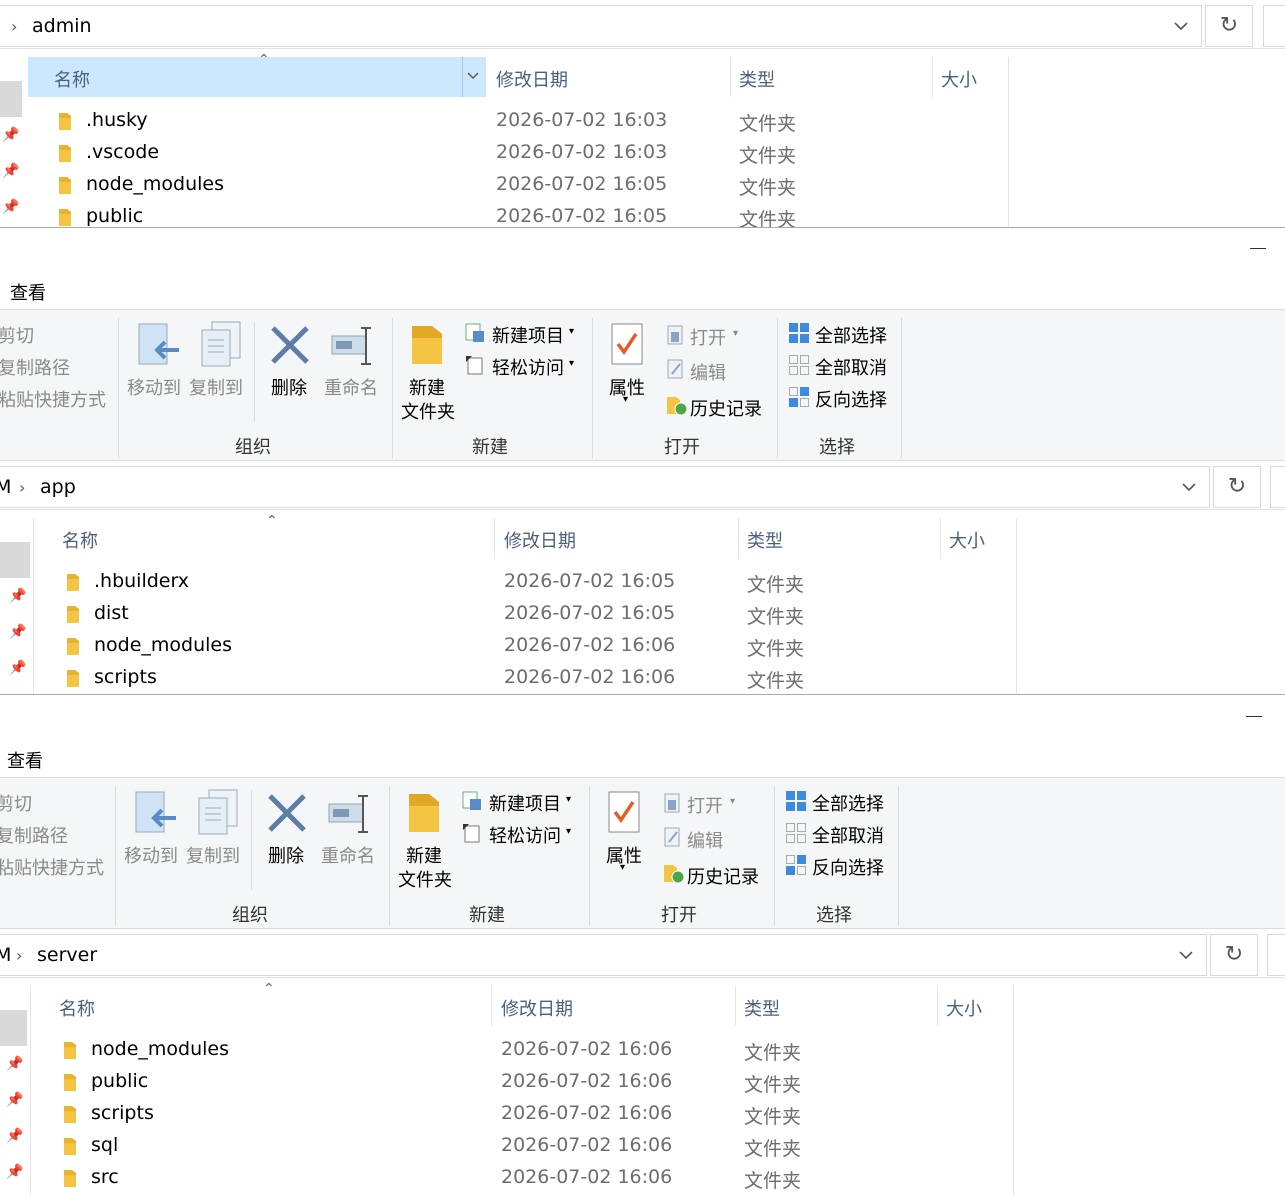 This screenshot has width=1285, height=1196. What do you see at coordinates (424, 813) in the screenshot?
I see `new-folder-icon` at bounding box center [424, 813].